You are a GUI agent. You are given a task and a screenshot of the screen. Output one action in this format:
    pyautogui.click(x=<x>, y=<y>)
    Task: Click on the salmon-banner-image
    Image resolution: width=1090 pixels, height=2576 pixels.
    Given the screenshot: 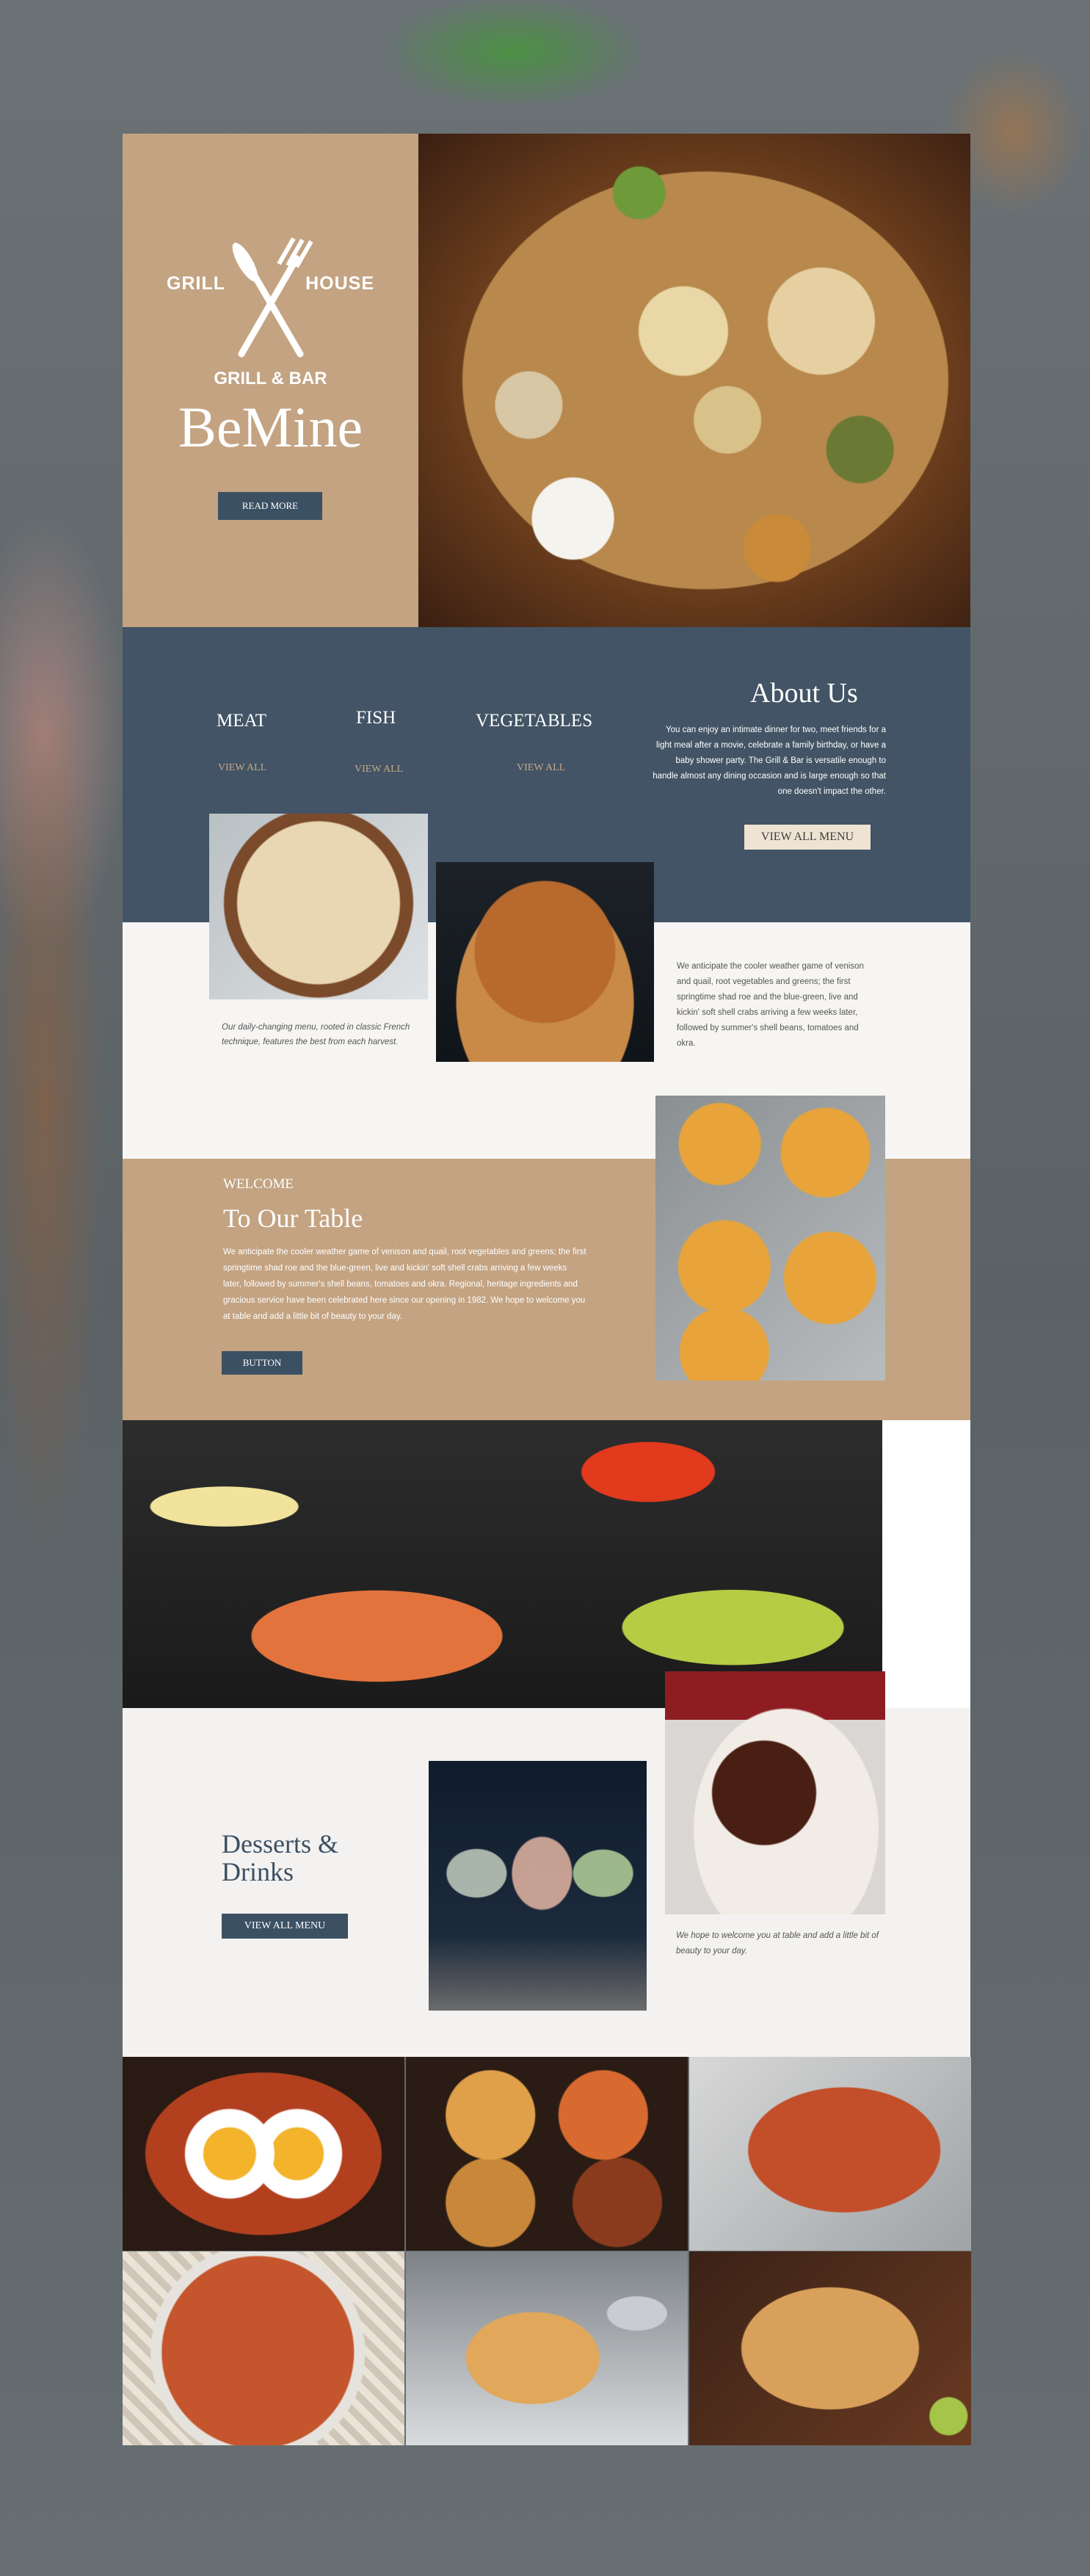 What is the action you would take?
    pyautogui.click(x=546, y=1564)
    